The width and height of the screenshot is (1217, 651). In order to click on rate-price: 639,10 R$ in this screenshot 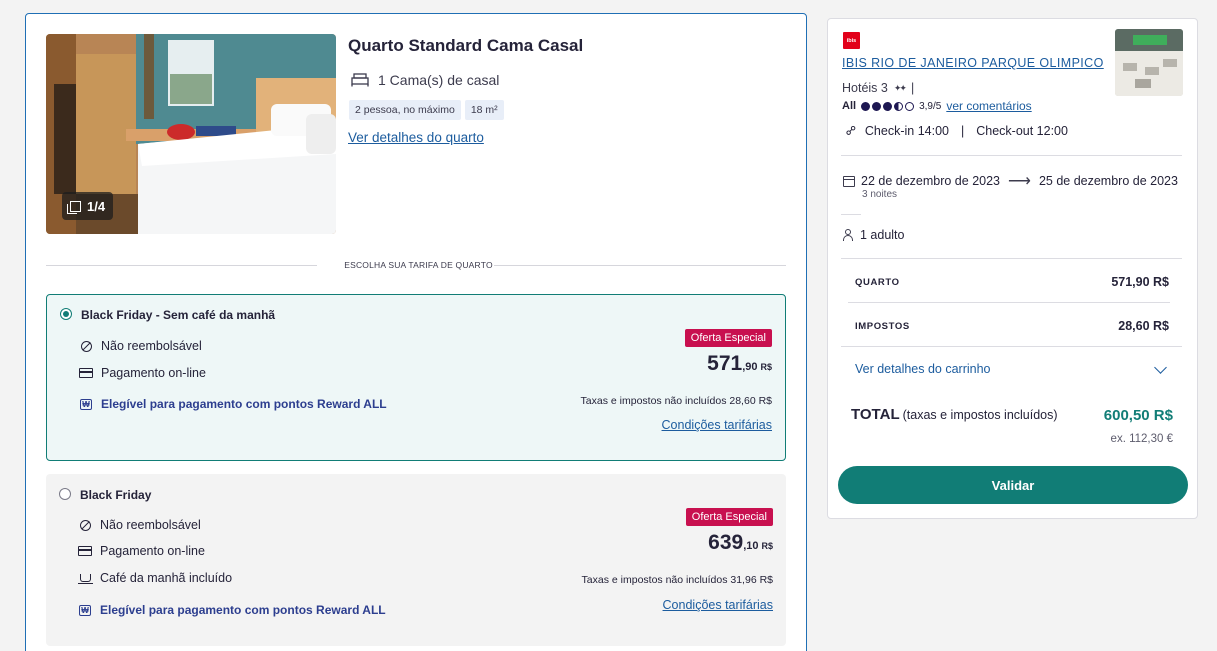, I will do `click(740, 543)`.